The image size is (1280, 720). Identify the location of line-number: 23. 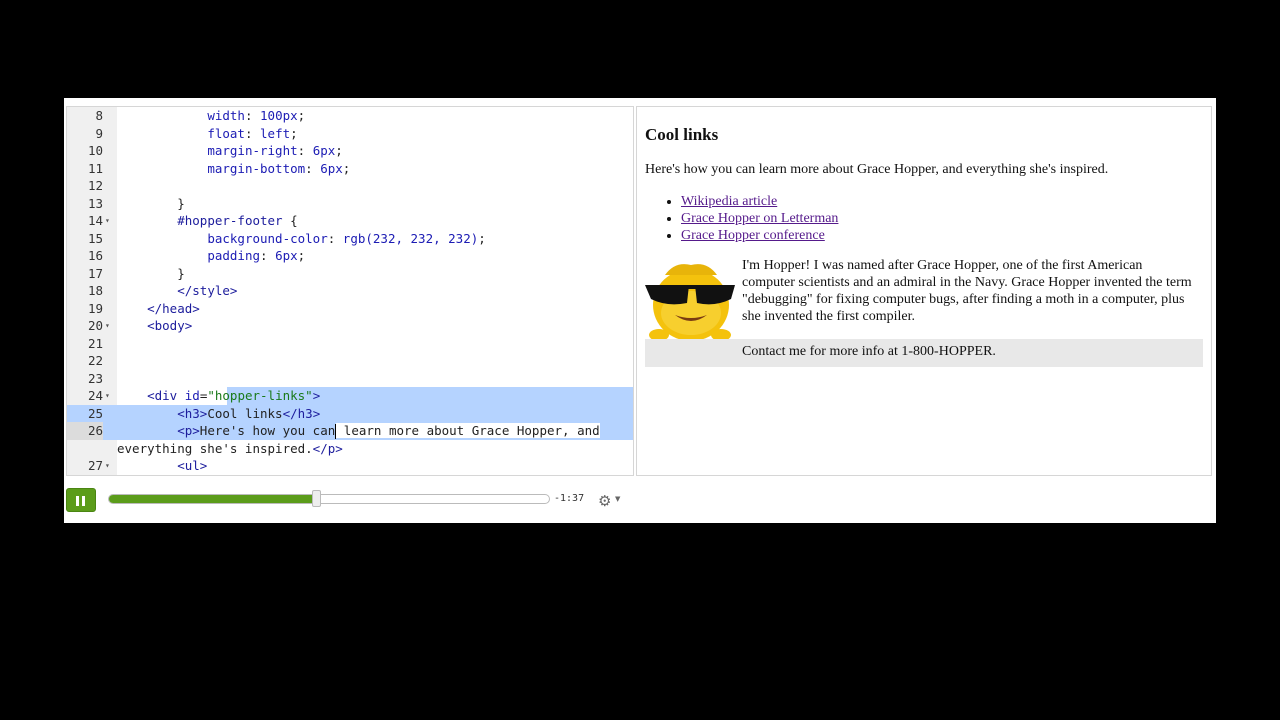
(95, 378).